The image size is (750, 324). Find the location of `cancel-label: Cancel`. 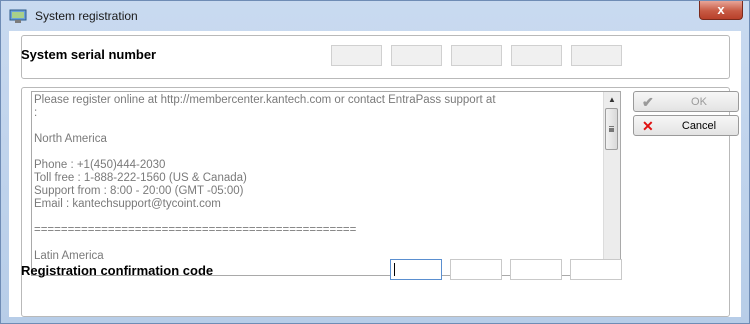

cancel-label: Cancel is located at coordinates (699, 126).